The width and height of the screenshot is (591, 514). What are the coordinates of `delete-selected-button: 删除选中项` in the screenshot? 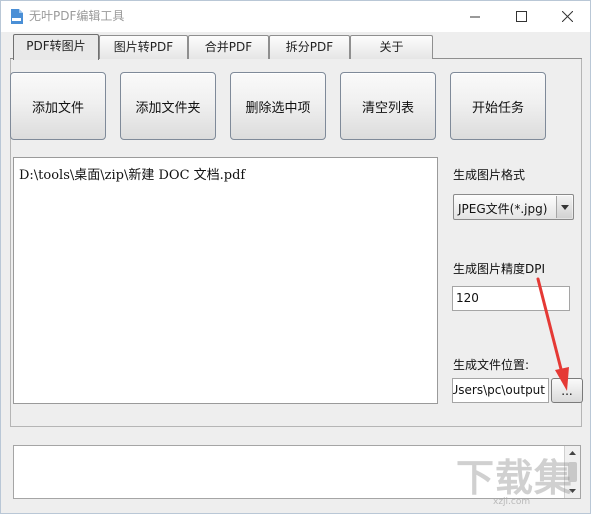 It's located at (278, 106).